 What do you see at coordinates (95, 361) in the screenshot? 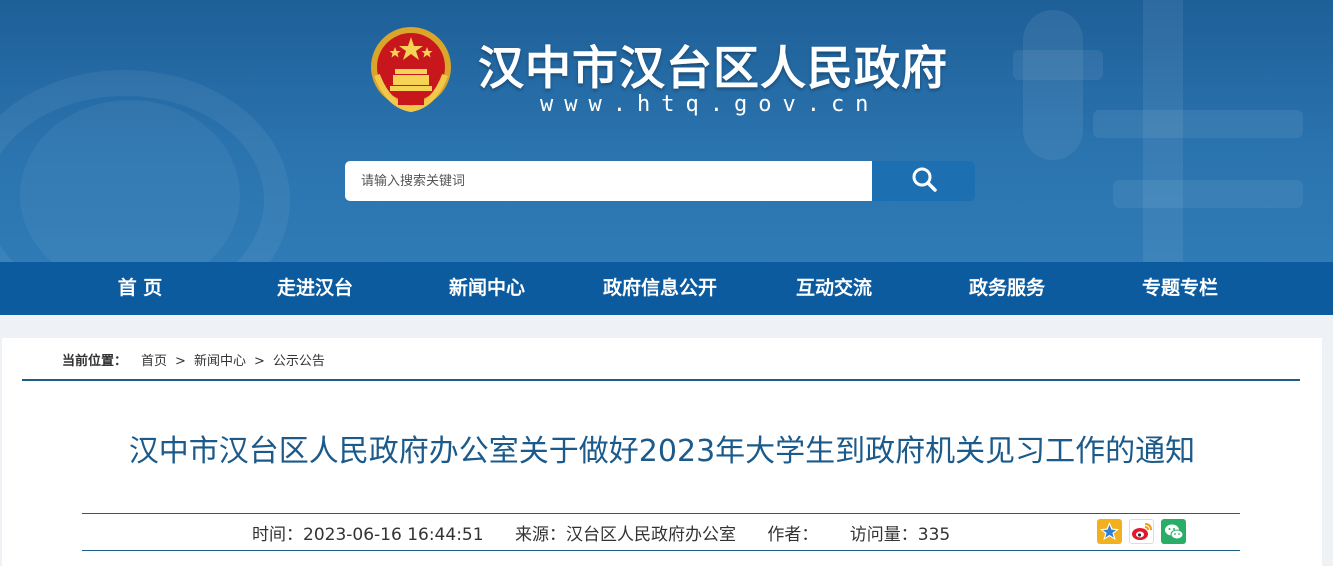
I see `breadcrumb-label: 当前位置：` at bounding box center [95, 361].